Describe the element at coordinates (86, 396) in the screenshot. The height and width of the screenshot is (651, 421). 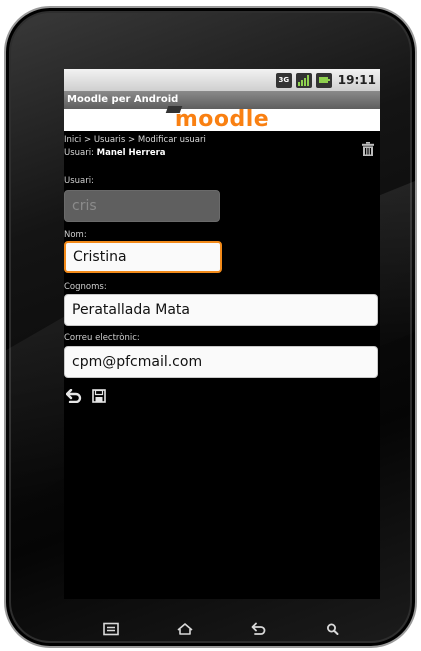
I see `form-actions` at that location.